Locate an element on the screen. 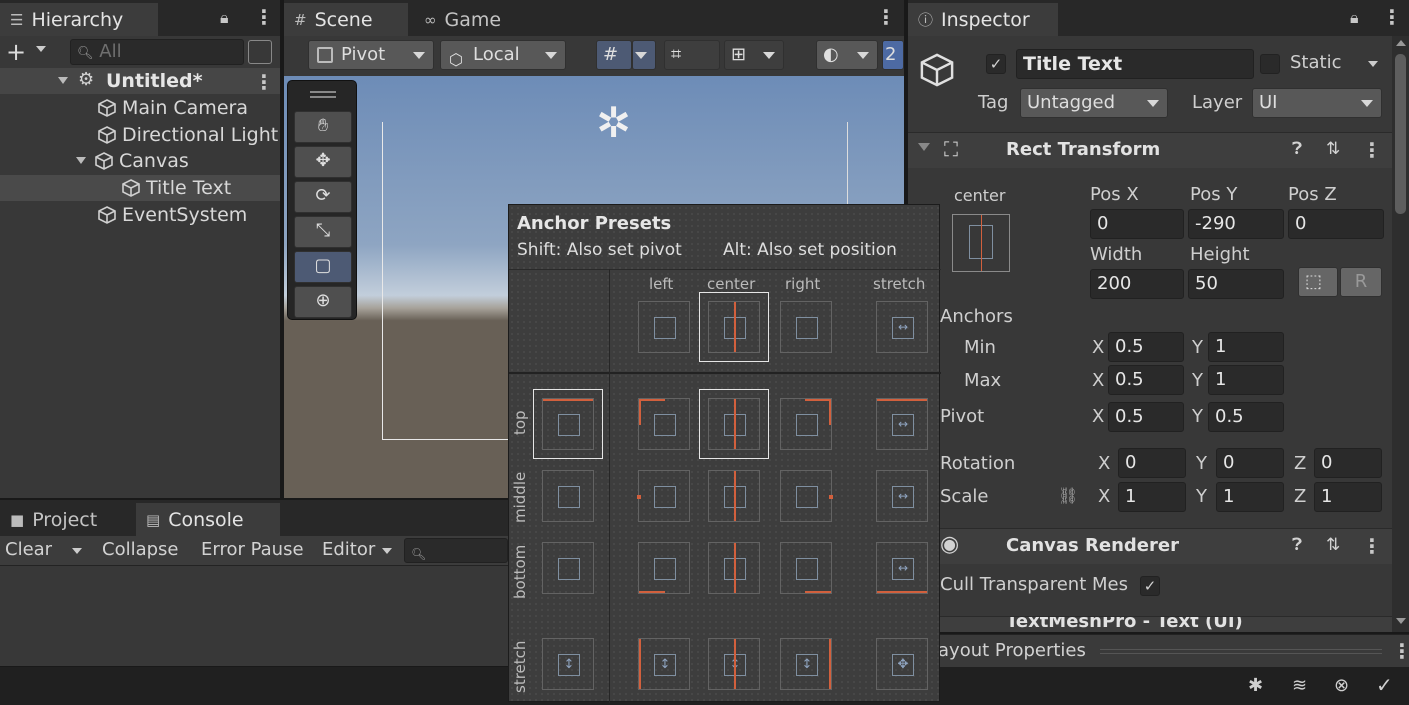 Image resolution: width=1409 pixels, height=705 pixels. preset-right is located at coordinates (806, 327).